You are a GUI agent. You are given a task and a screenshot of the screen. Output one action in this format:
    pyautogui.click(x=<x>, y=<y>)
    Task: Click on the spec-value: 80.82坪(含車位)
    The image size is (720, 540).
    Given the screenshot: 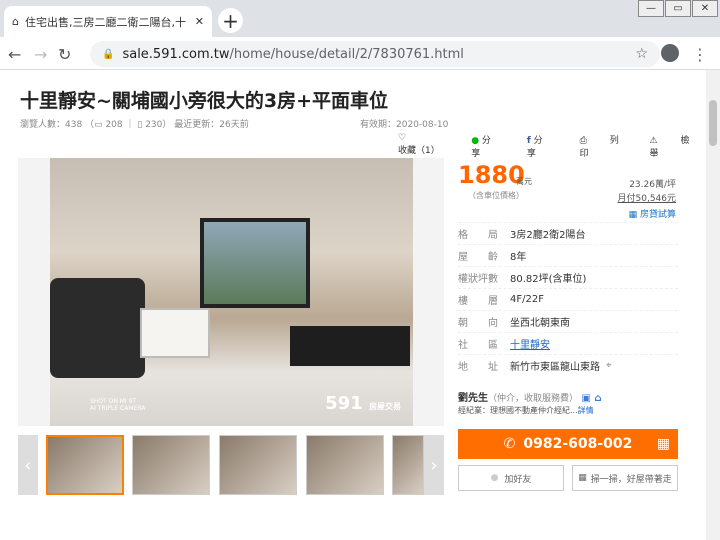 What is the action you would take?
    pyautogui.click(x=548, y=279)
    